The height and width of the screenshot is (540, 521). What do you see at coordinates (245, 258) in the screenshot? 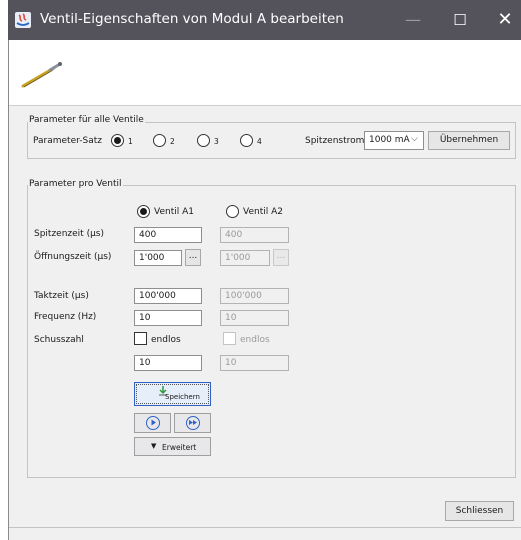
I see `open-time-a2-input: 1'000` at bounding box center [245, 258].